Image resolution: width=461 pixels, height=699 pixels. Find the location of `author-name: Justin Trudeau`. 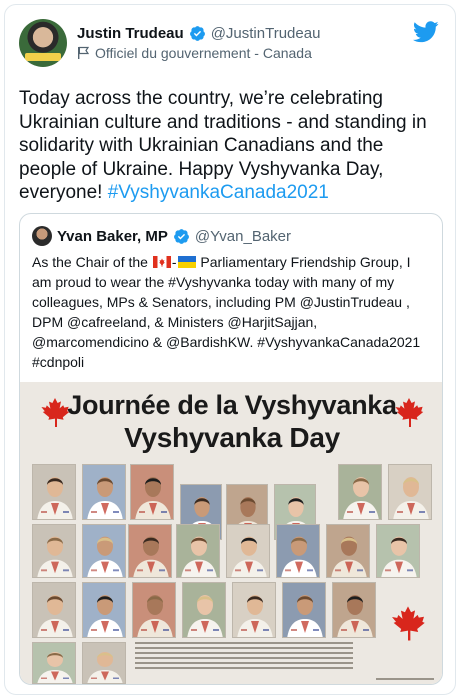

author-name: Justin Trudeau is located at coordinates (130, 33).